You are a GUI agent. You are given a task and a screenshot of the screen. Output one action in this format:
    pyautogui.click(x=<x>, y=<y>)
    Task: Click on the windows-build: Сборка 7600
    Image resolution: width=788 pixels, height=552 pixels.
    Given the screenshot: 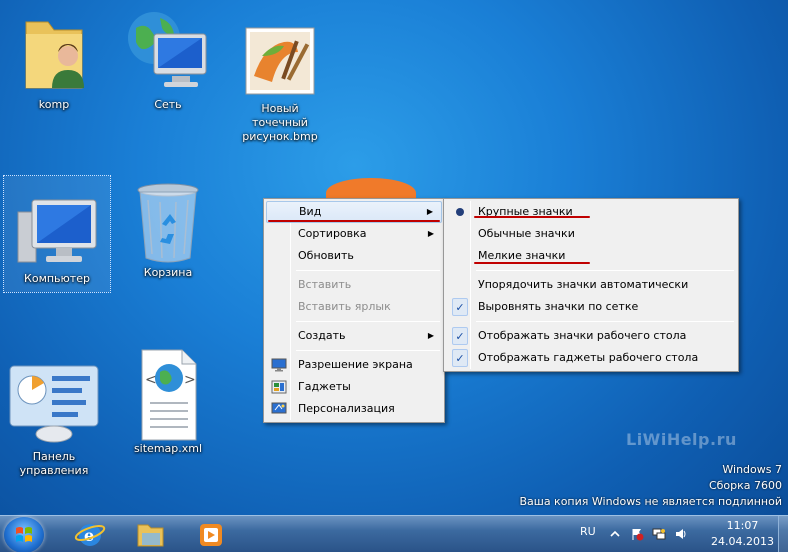 What is the action you would take?
    pyautogui.click(x=745, y=485)
    